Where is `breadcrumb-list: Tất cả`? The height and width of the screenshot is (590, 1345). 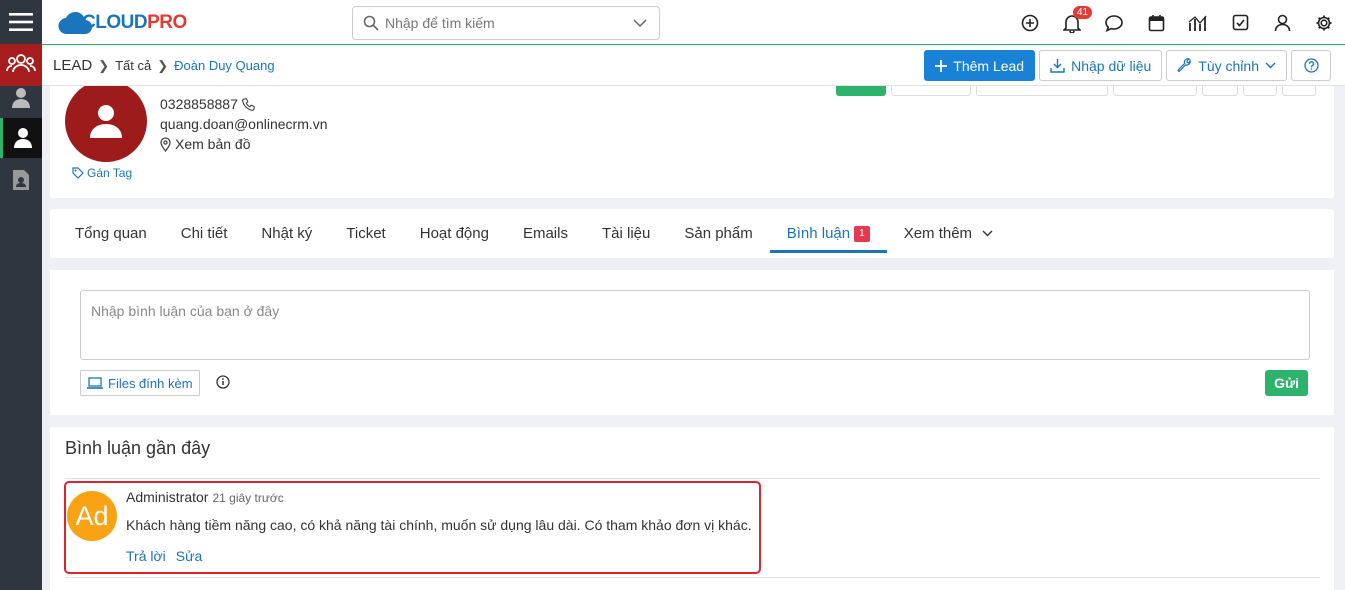 breadcrumb-list: Tất cả is located at coordinates (133, 65).